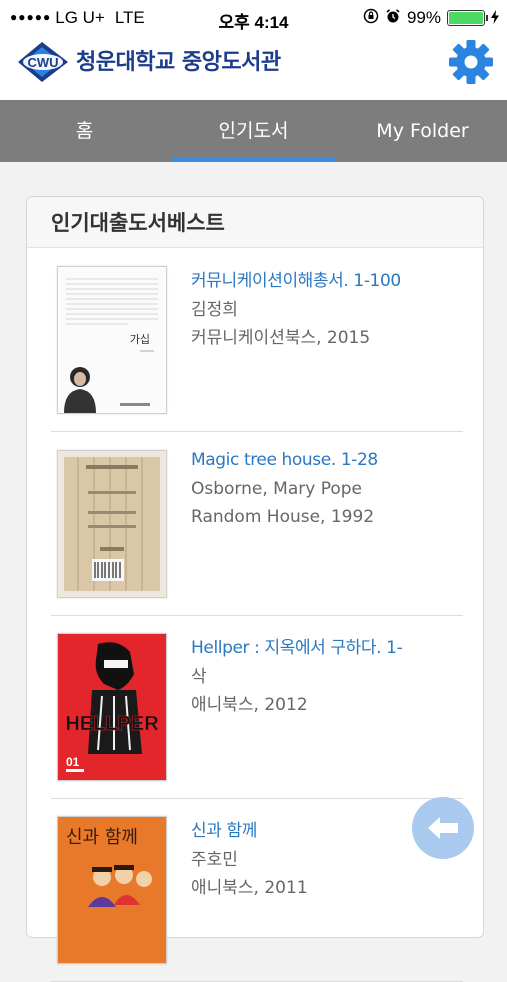 This screenshot has width=507, height=982. I want to click on settings-button, so click(471, 62).